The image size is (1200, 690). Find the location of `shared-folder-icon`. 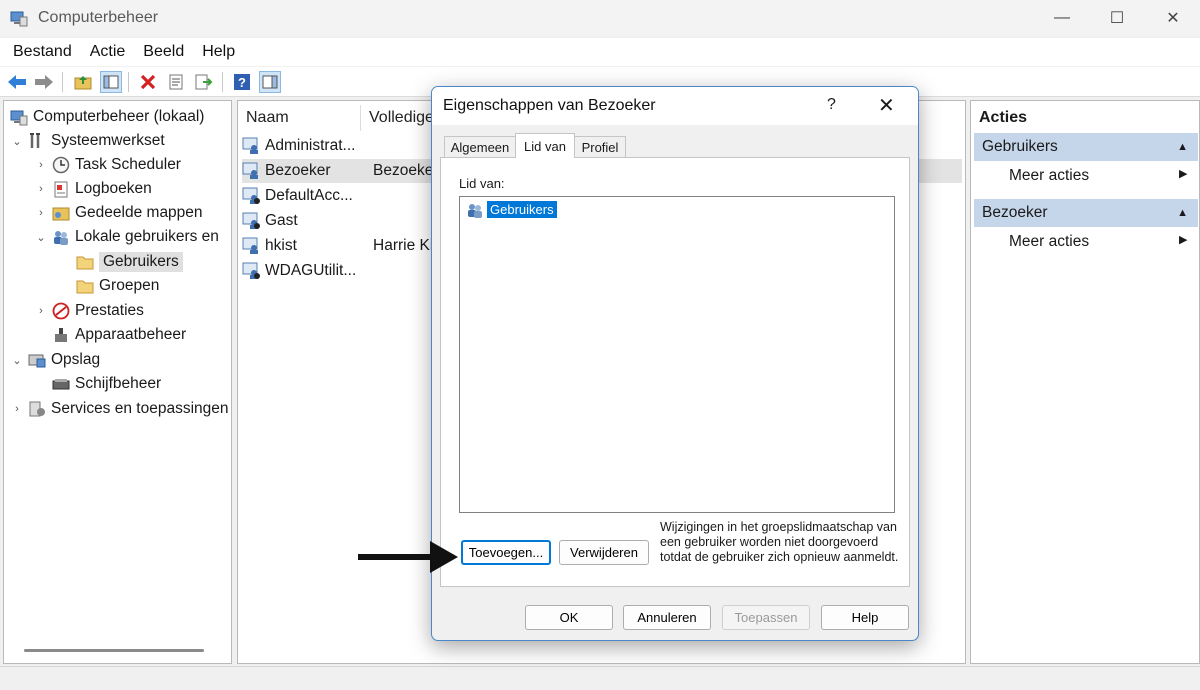

shared-folder-icon is located at coordinates (61, 213).